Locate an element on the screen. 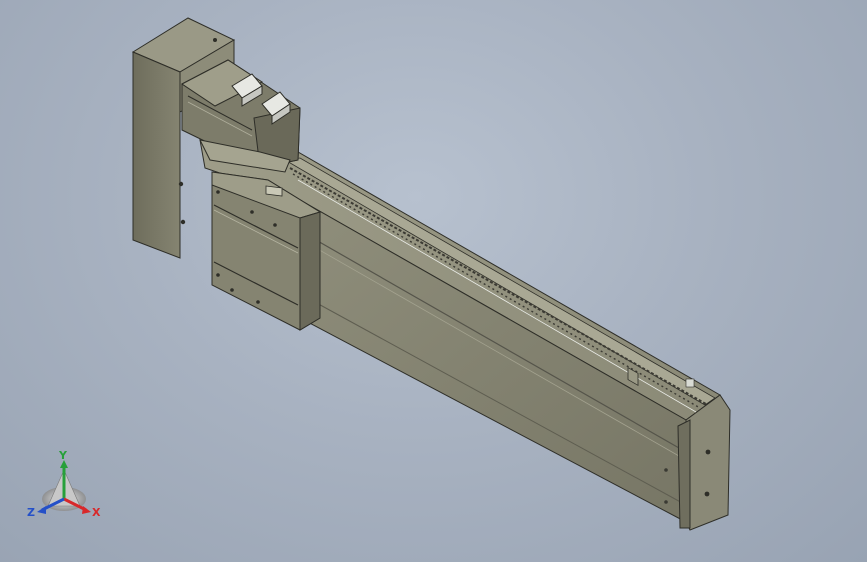  x-axis-label: X is located at coordinates (96, 512).